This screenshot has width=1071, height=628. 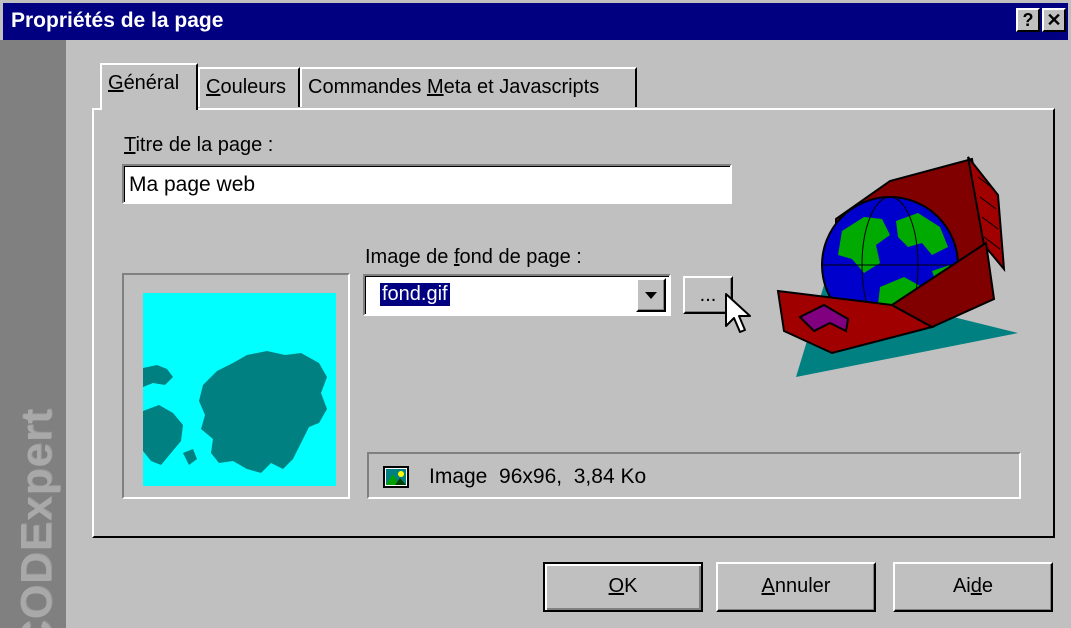 What do you see at coordinates (1028, 20) in the screenshot?
I see `help-icon: ?` at bounding box center [1028, 20].